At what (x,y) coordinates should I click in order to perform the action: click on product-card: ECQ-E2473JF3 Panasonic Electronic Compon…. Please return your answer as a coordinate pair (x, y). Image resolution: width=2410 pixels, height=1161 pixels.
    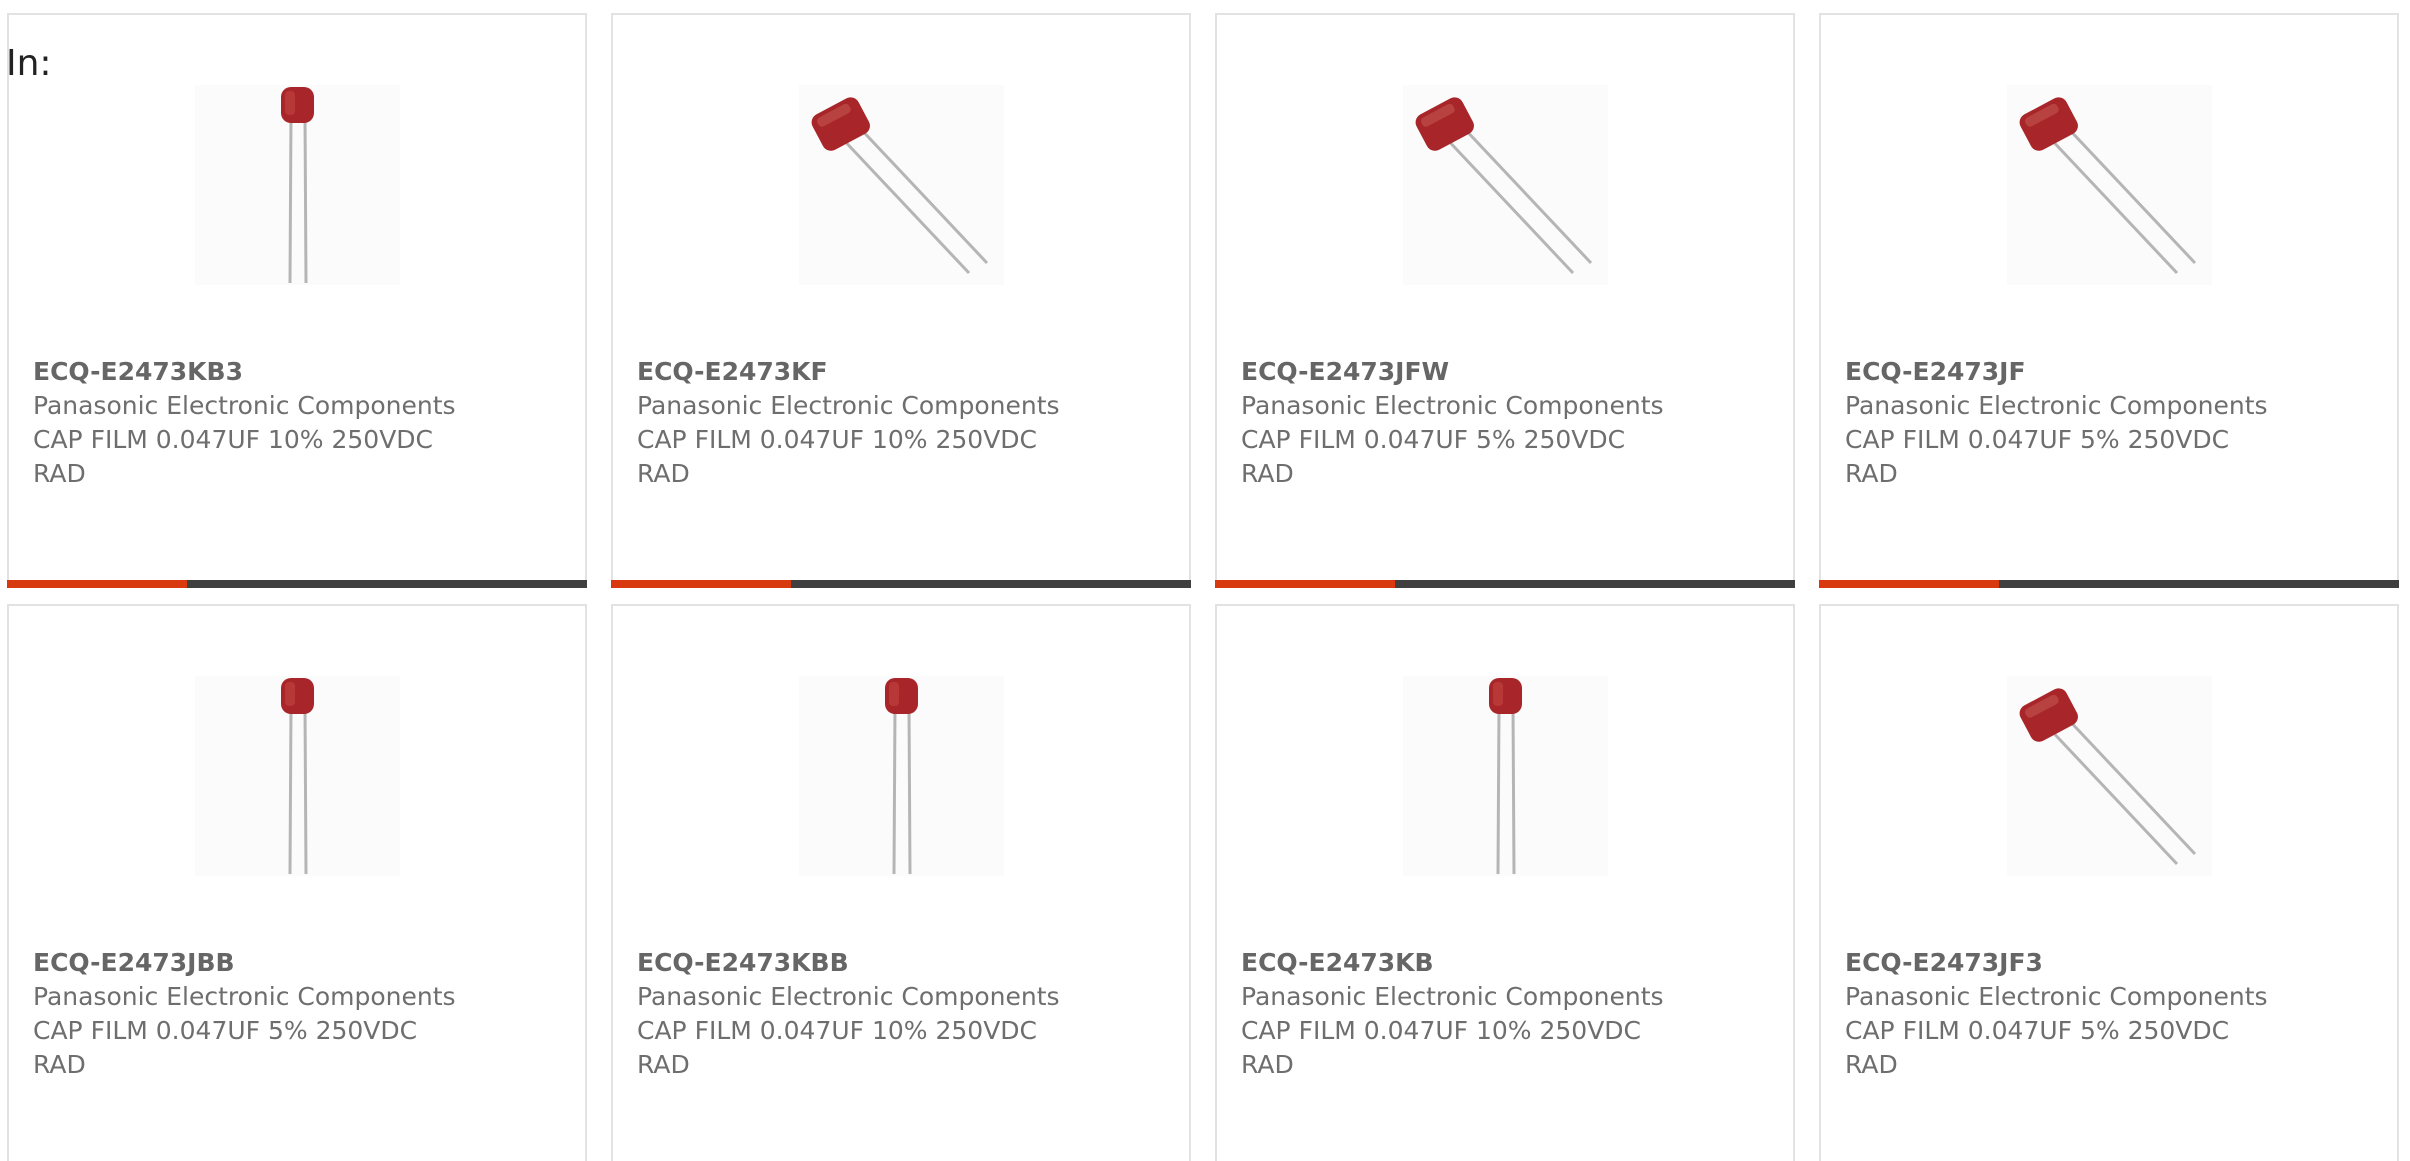
    Looking at the image, I should click on (2109, 882).